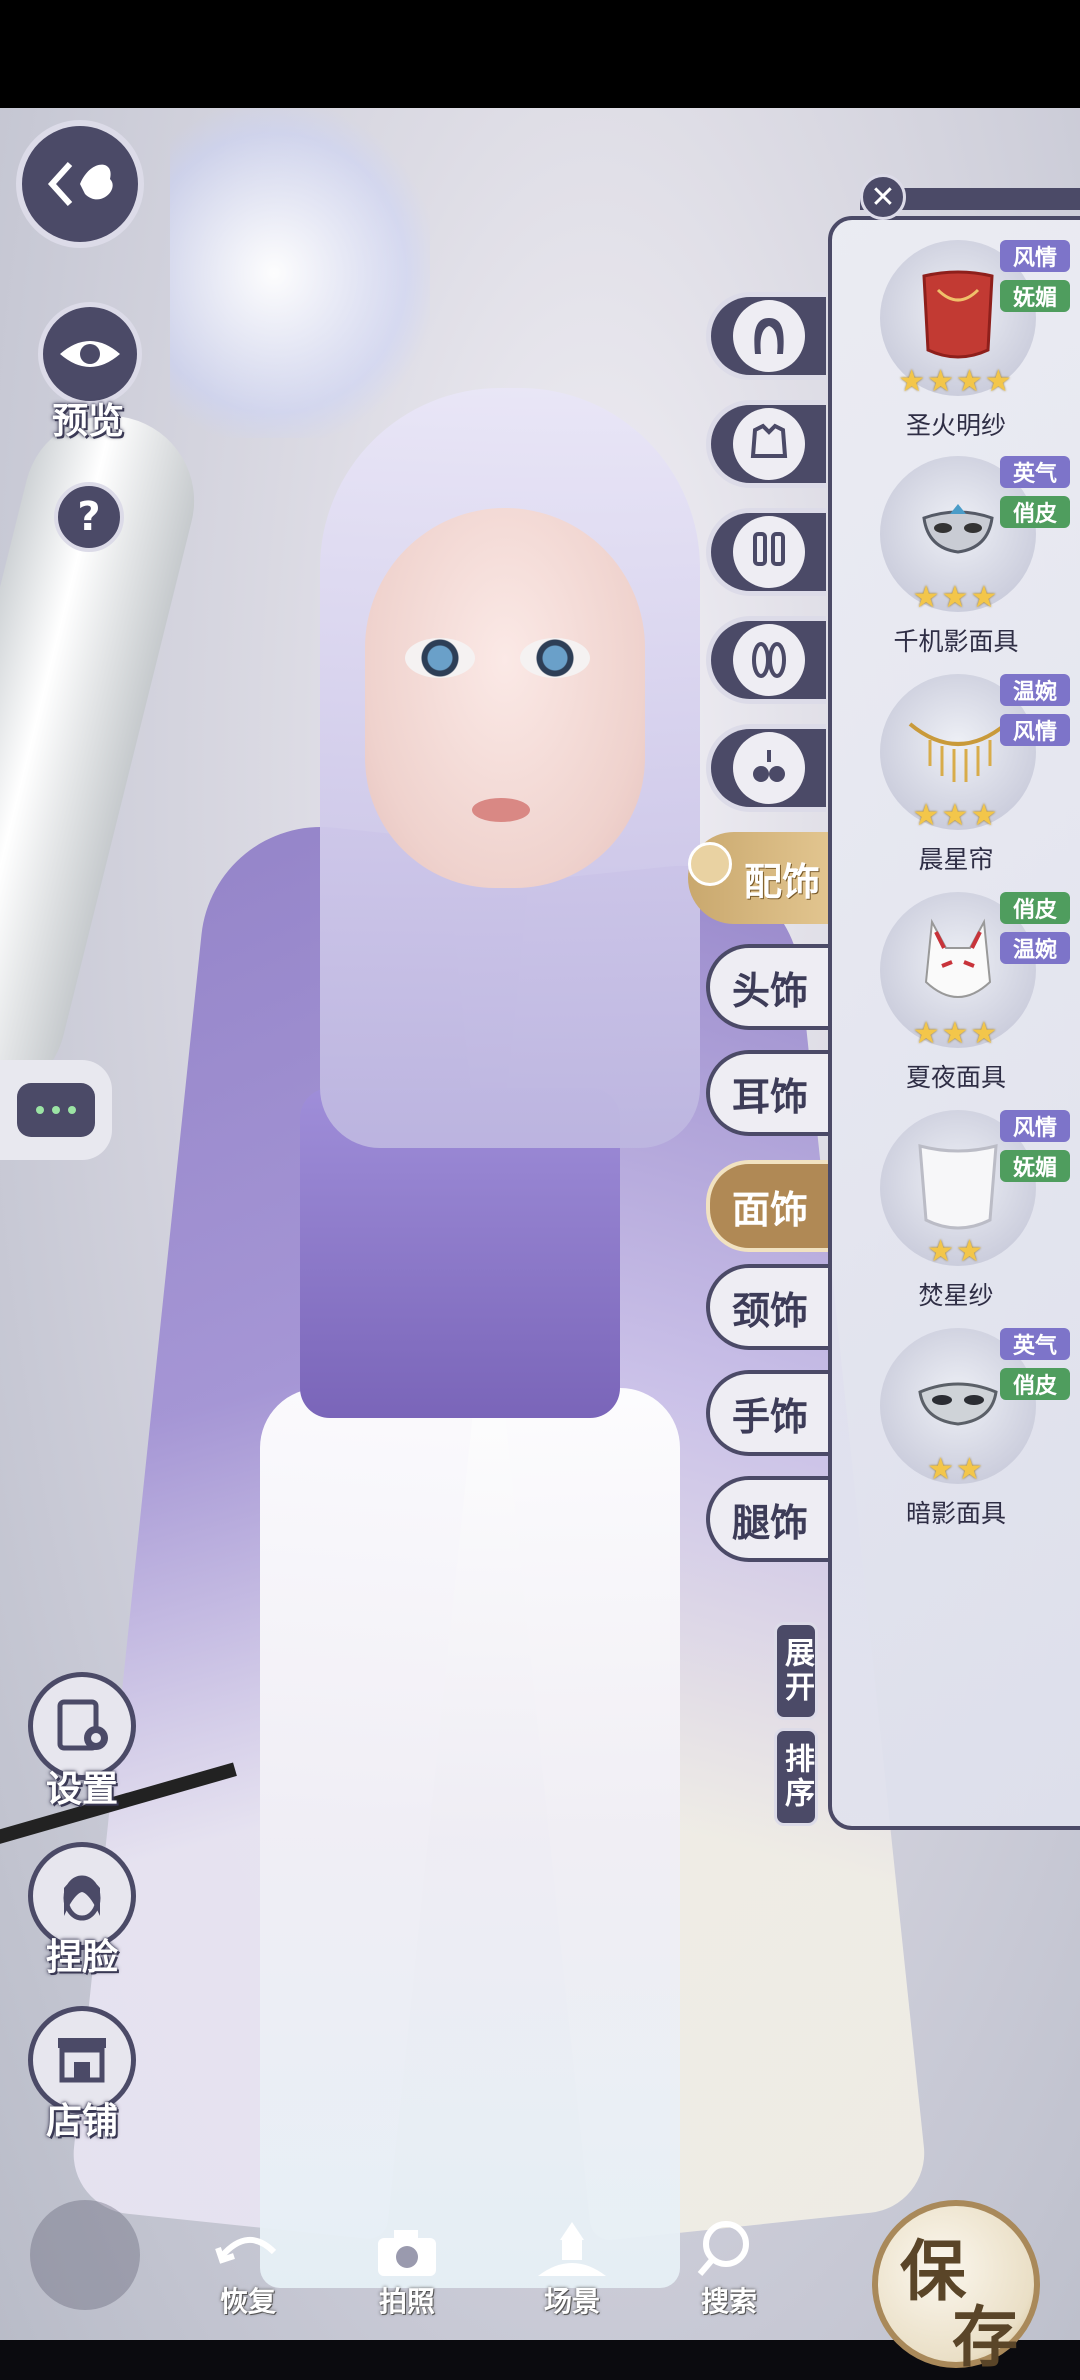  What do you see at coordinates (540, 54) in the screenshot?
I see `status-bar` at bounding box center [540, 54].